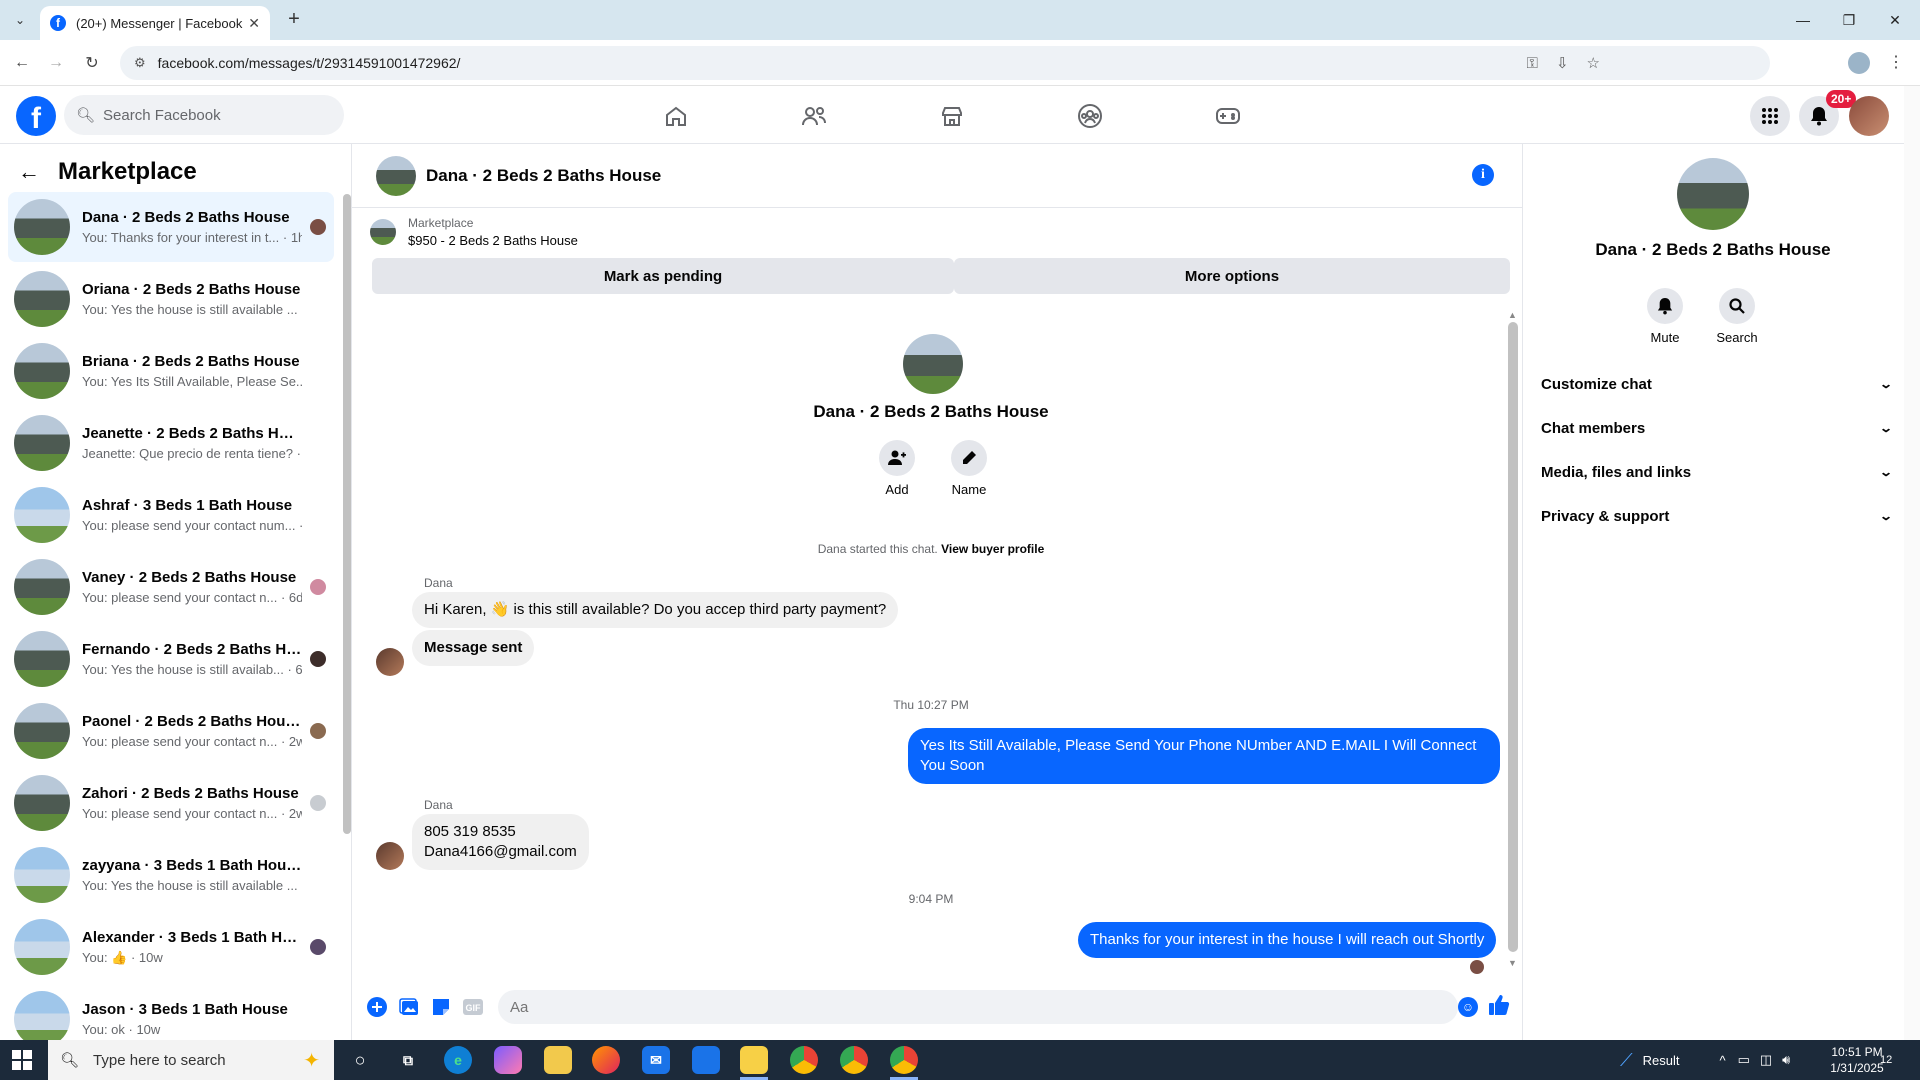 The height and width of the screenshot is (1080, 1920). Describe the element at coordinates (1717, 428) in the screenshot. I see `chat-members-section: Chat members ⌄` at that location.